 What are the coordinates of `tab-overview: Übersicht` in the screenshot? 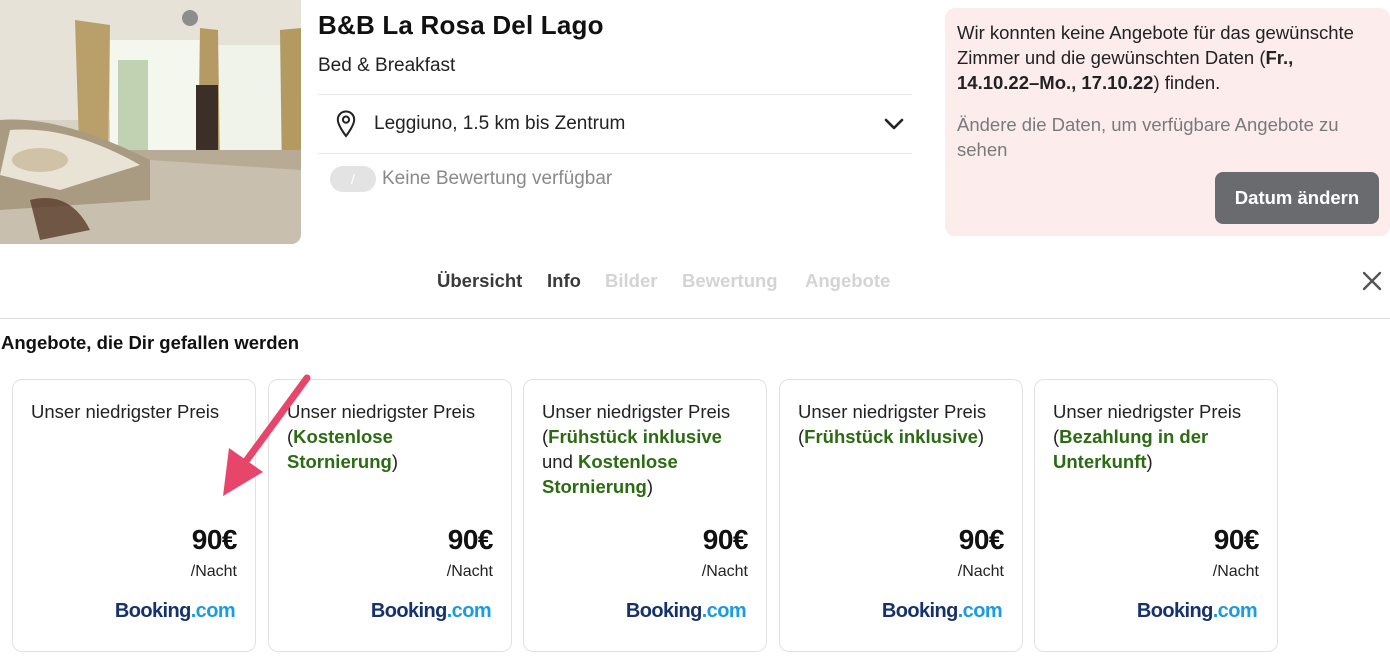 It's located at (479, 281).